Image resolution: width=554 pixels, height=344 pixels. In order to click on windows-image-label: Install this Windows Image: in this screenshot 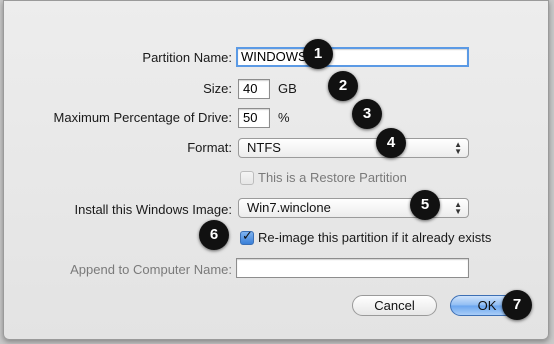, I will do `click(153, 209)`.